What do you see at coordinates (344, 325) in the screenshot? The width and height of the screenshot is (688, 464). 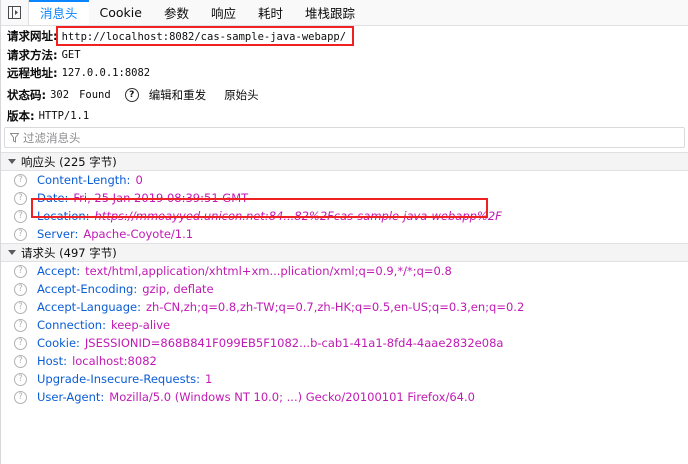 I see `header-row: ? Connection: keep-alive` at bounding box center [344, 325].